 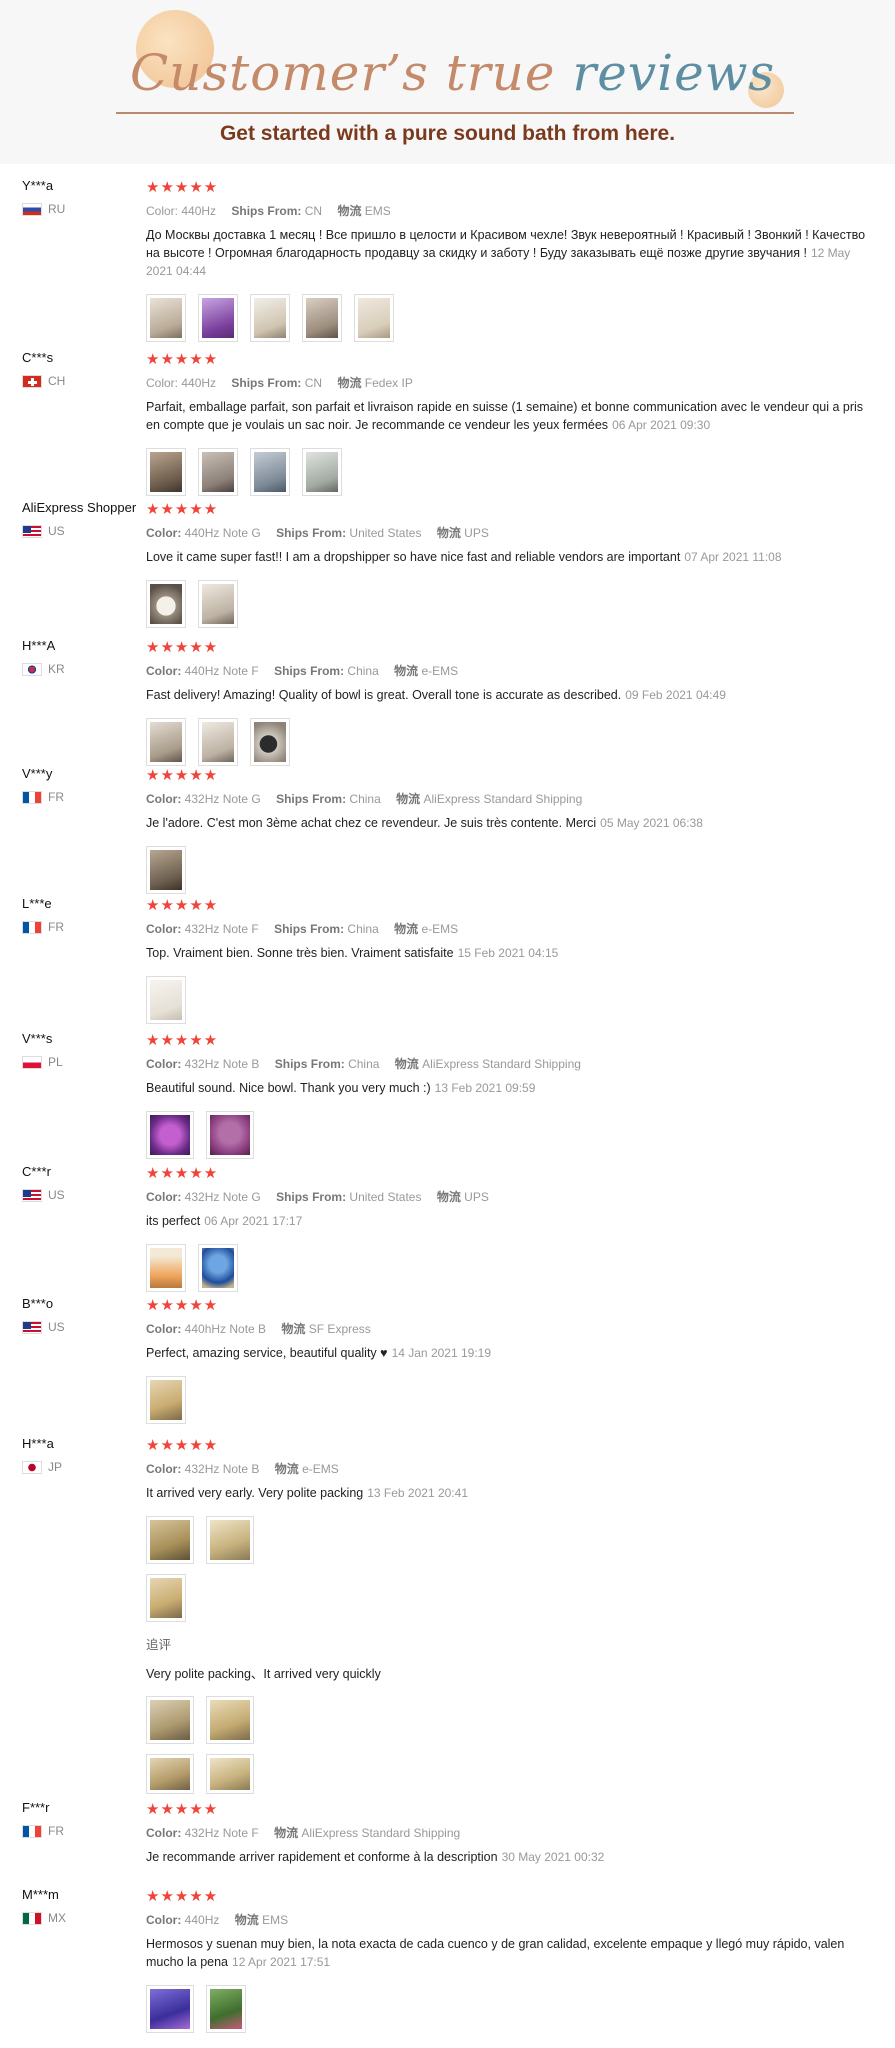 I want to click on review-date: 07 Apr 2021 11:08, so click(x=733, y=557).